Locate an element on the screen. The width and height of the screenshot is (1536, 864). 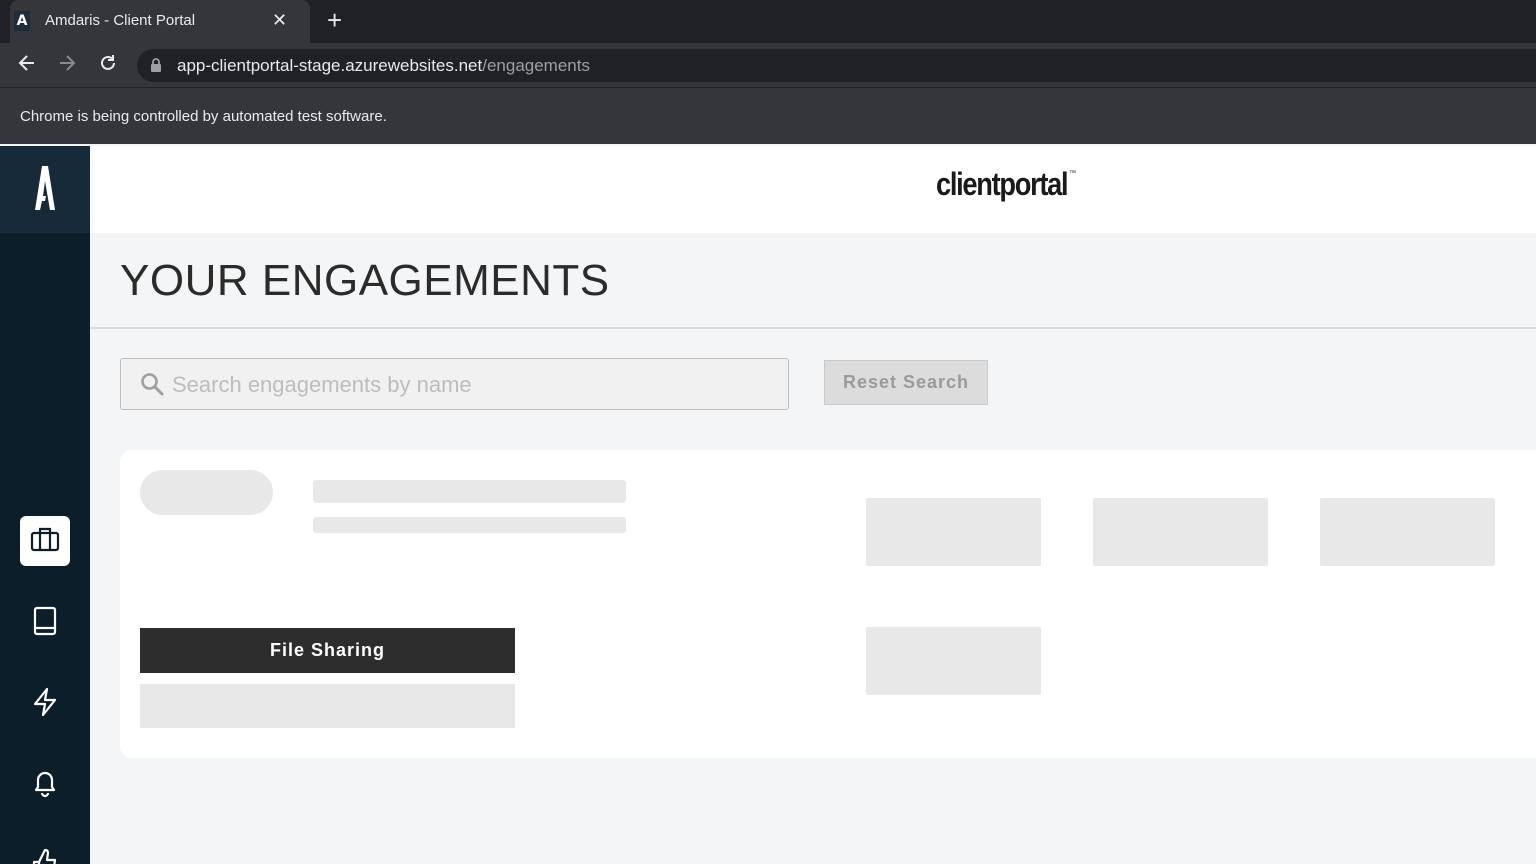
skeleton-button is located at coordinates (327, 706).